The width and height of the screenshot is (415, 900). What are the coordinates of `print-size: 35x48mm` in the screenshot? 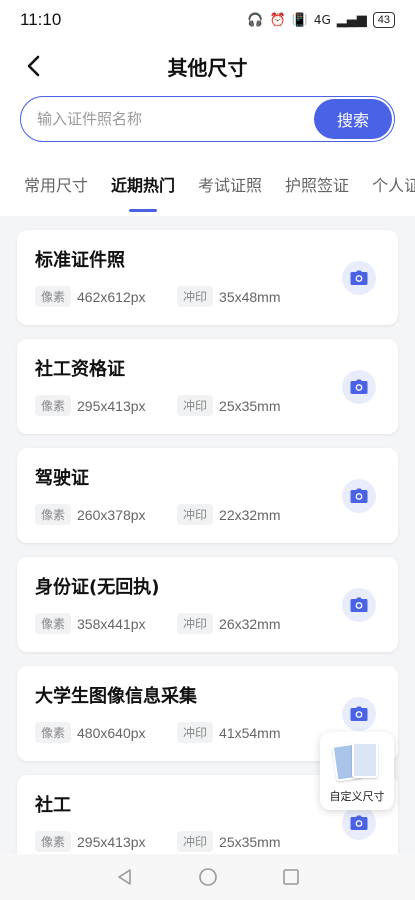 It's located at (250, 296).